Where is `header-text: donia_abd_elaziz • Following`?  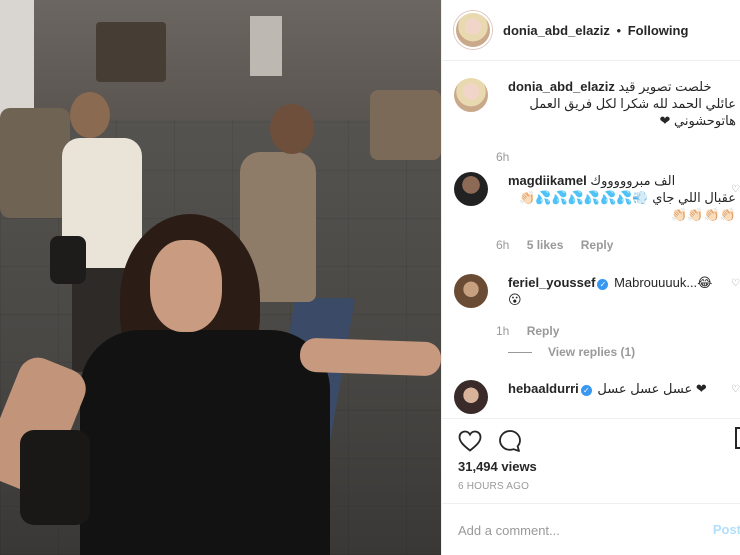
header-text: donia_abd_elaziz • Following is located at coordinates (595, 30).